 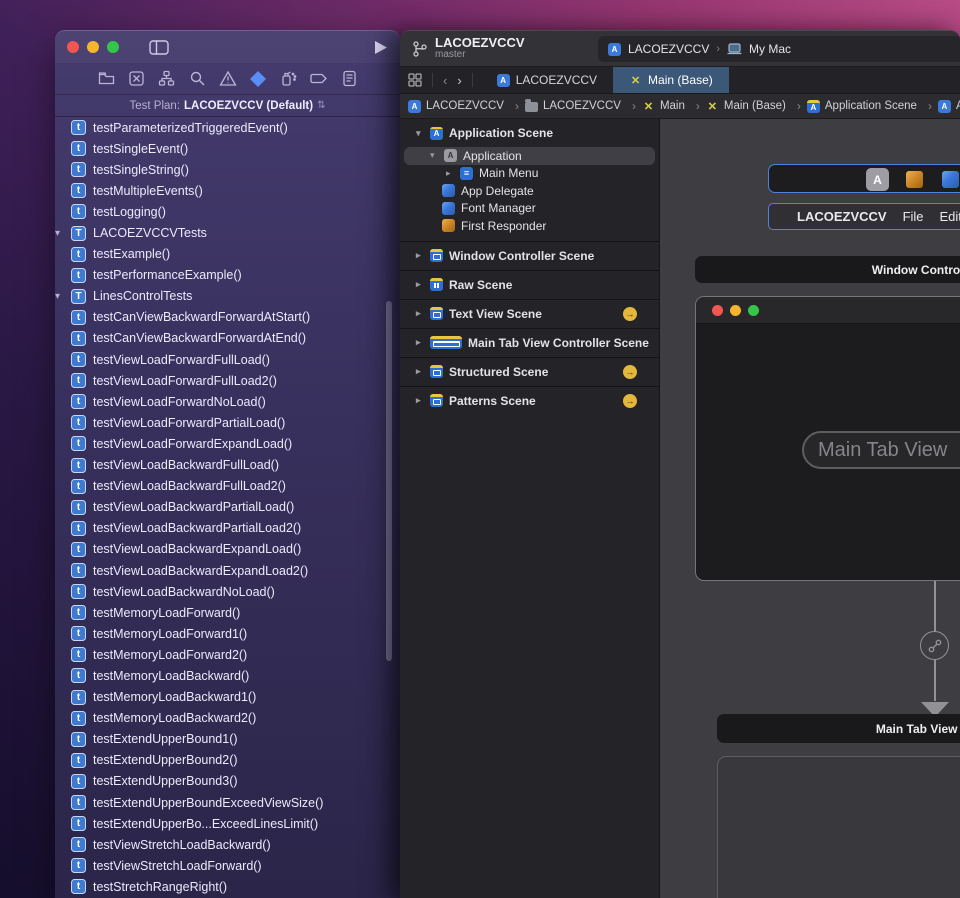 What do you see at coordinates (227, 718) in the screenshot?
I see `test-row: t testMemoryLoadBackward2()` at bounding box center [227, 718].